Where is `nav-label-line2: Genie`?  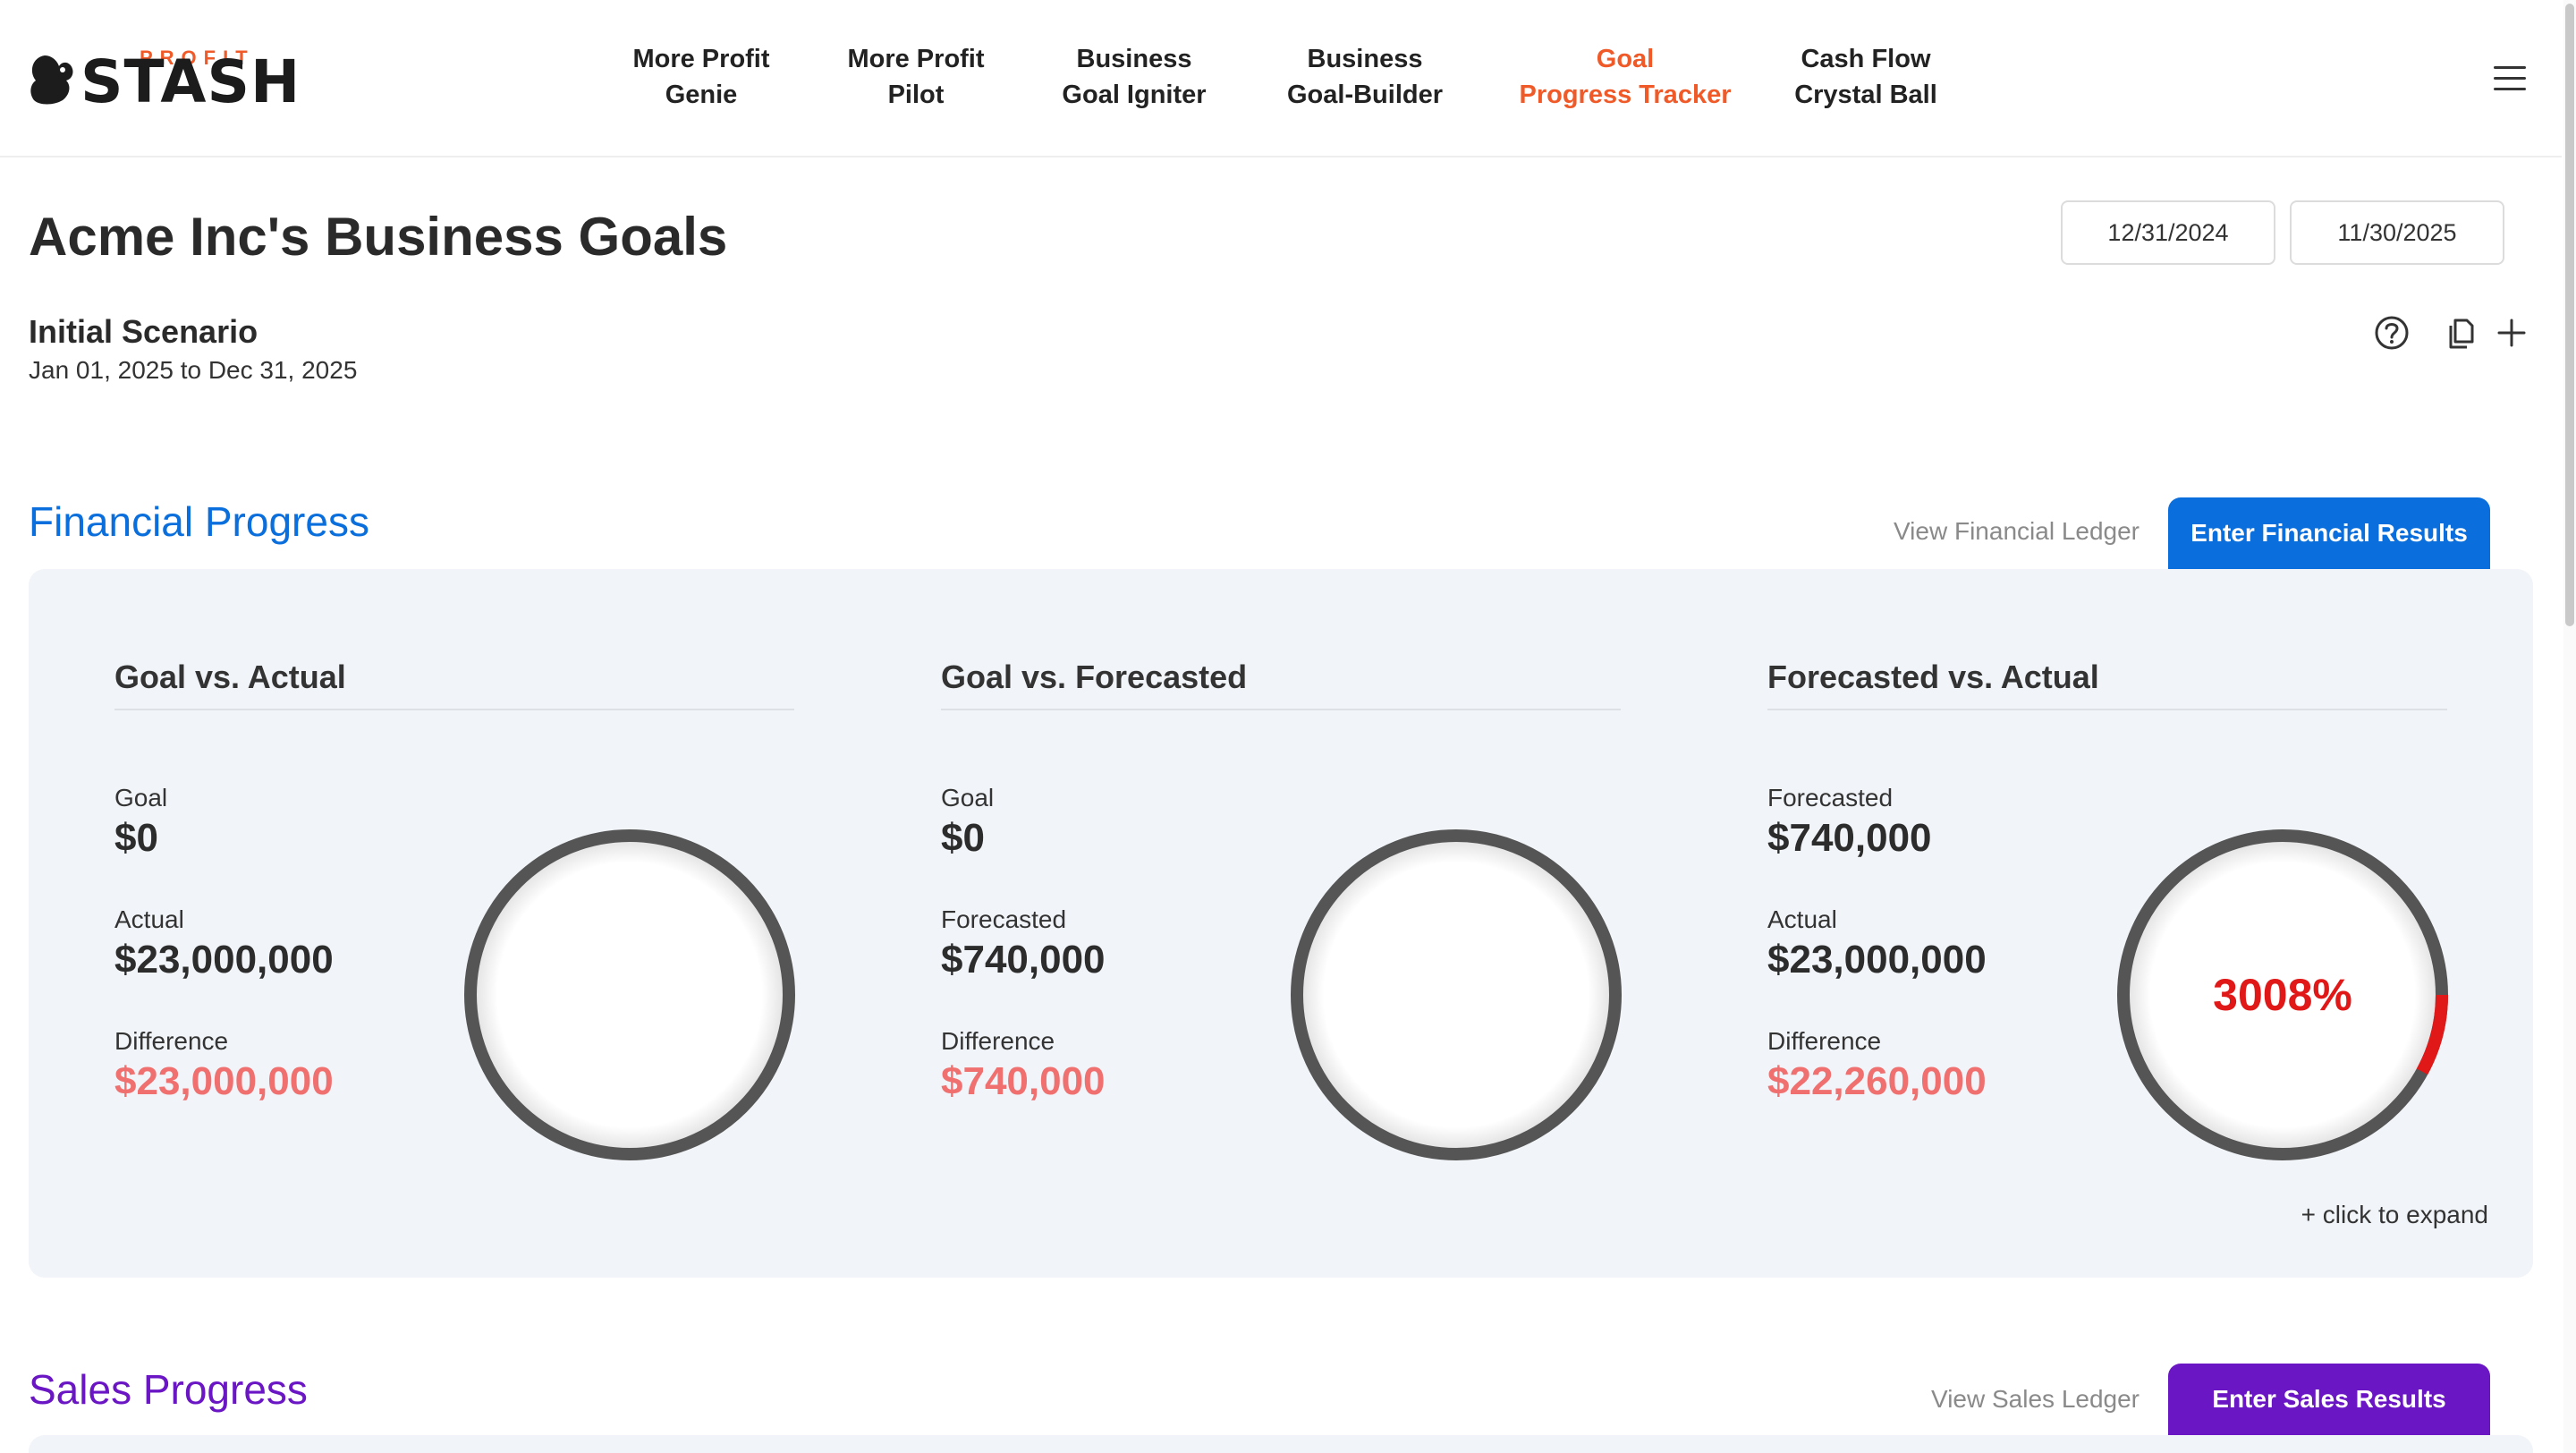
nav-label-line2: Genie is located at coordinates (701, 95).